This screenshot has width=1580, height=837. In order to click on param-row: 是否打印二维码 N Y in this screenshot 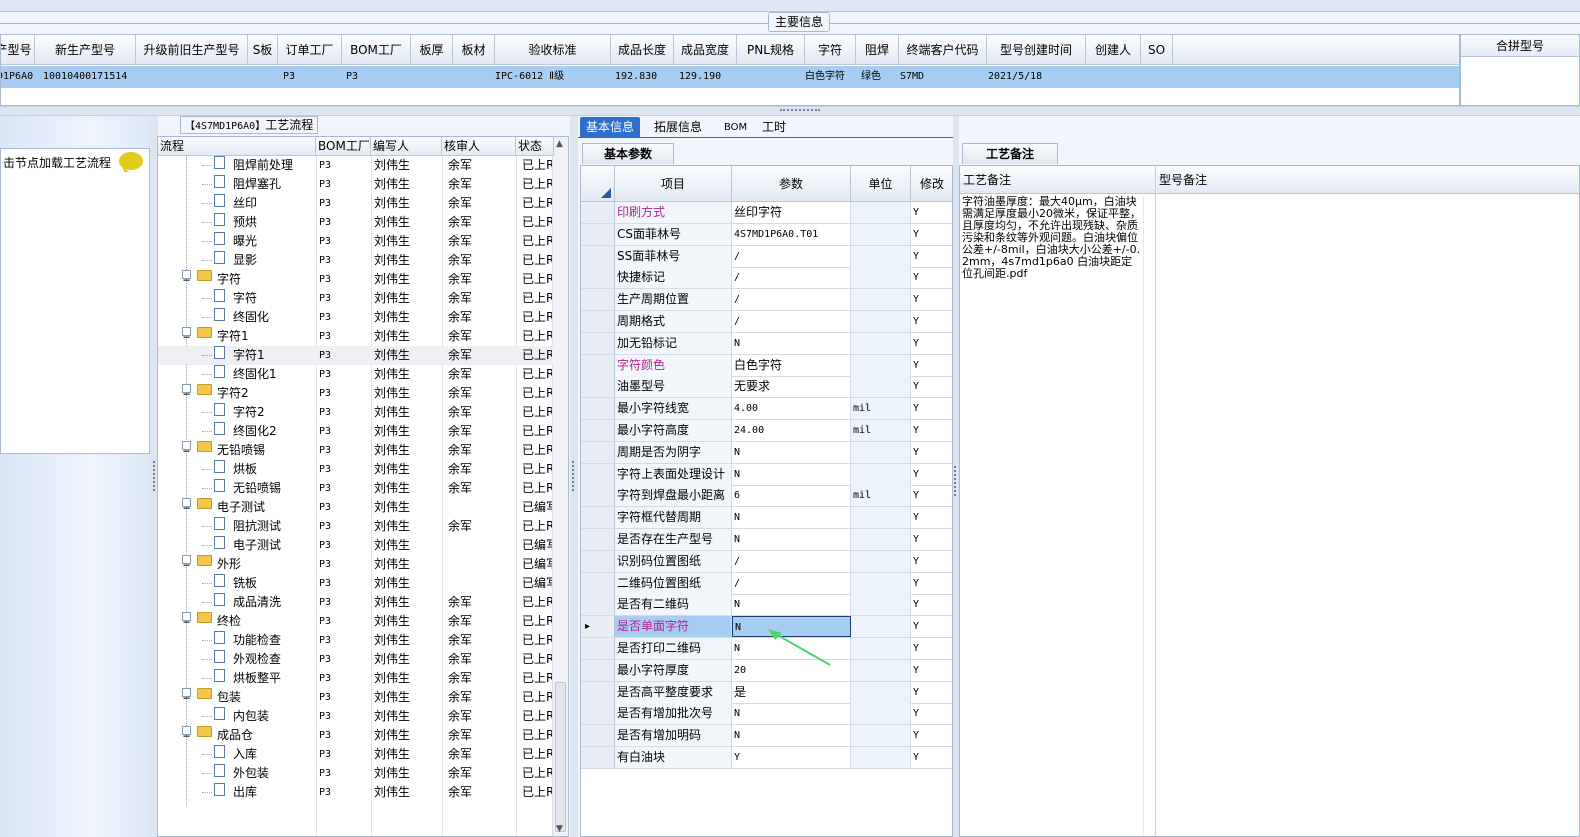, I will do `click(766, 649)`.